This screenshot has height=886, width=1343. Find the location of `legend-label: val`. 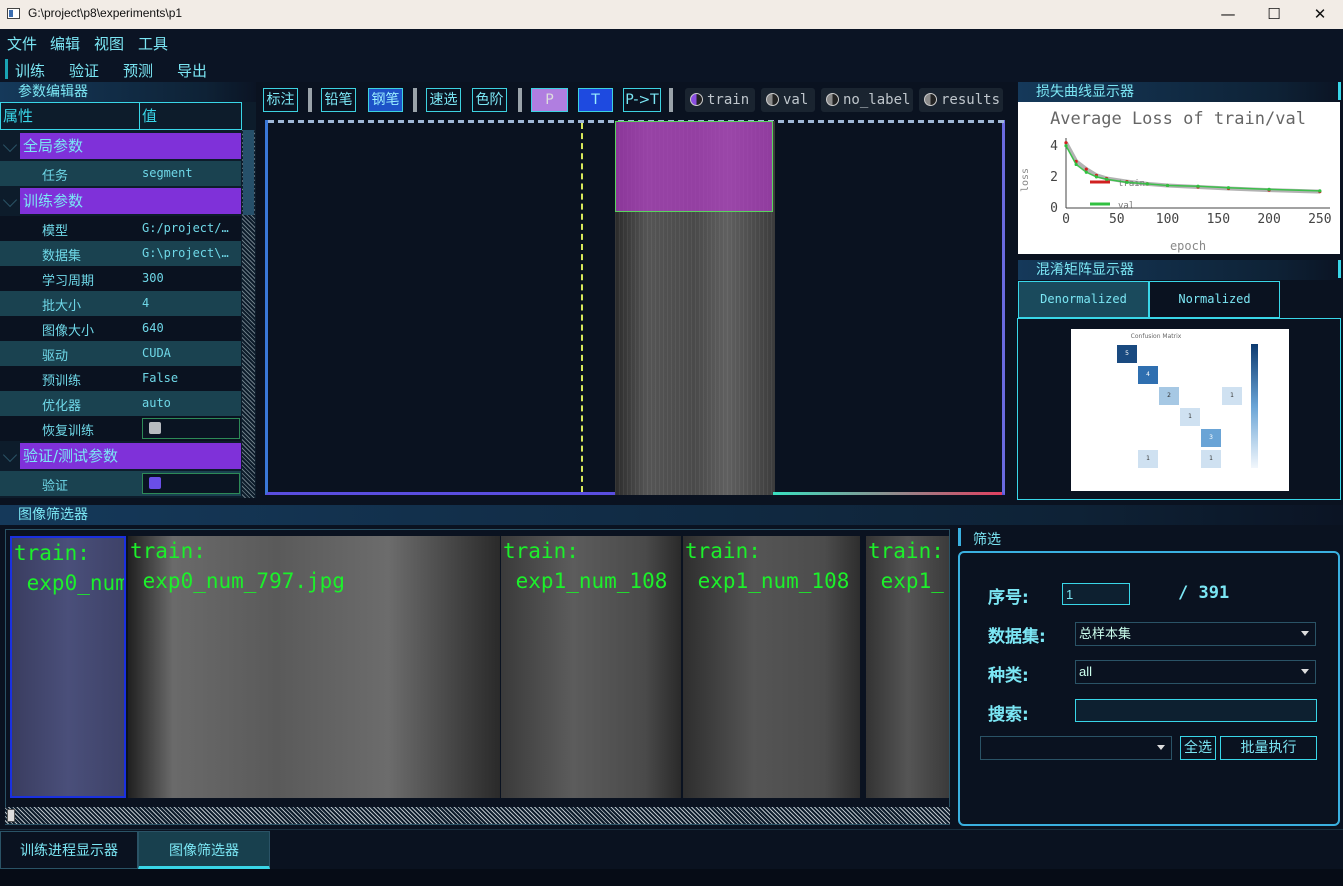

legend-label: val is located at coordinates (1126, 206).